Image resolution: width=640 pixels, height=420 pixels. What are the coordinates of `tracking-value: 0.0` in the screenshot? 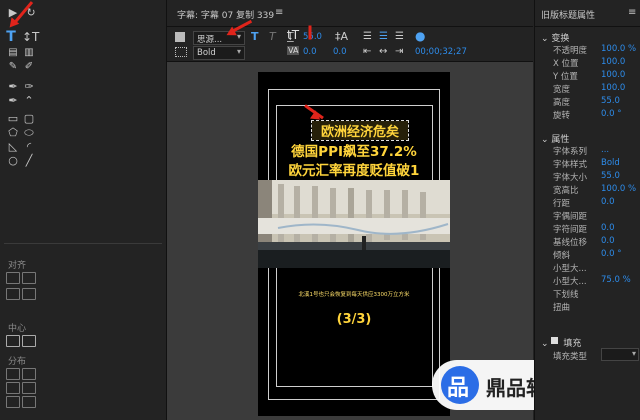 It's located at (310, 52).